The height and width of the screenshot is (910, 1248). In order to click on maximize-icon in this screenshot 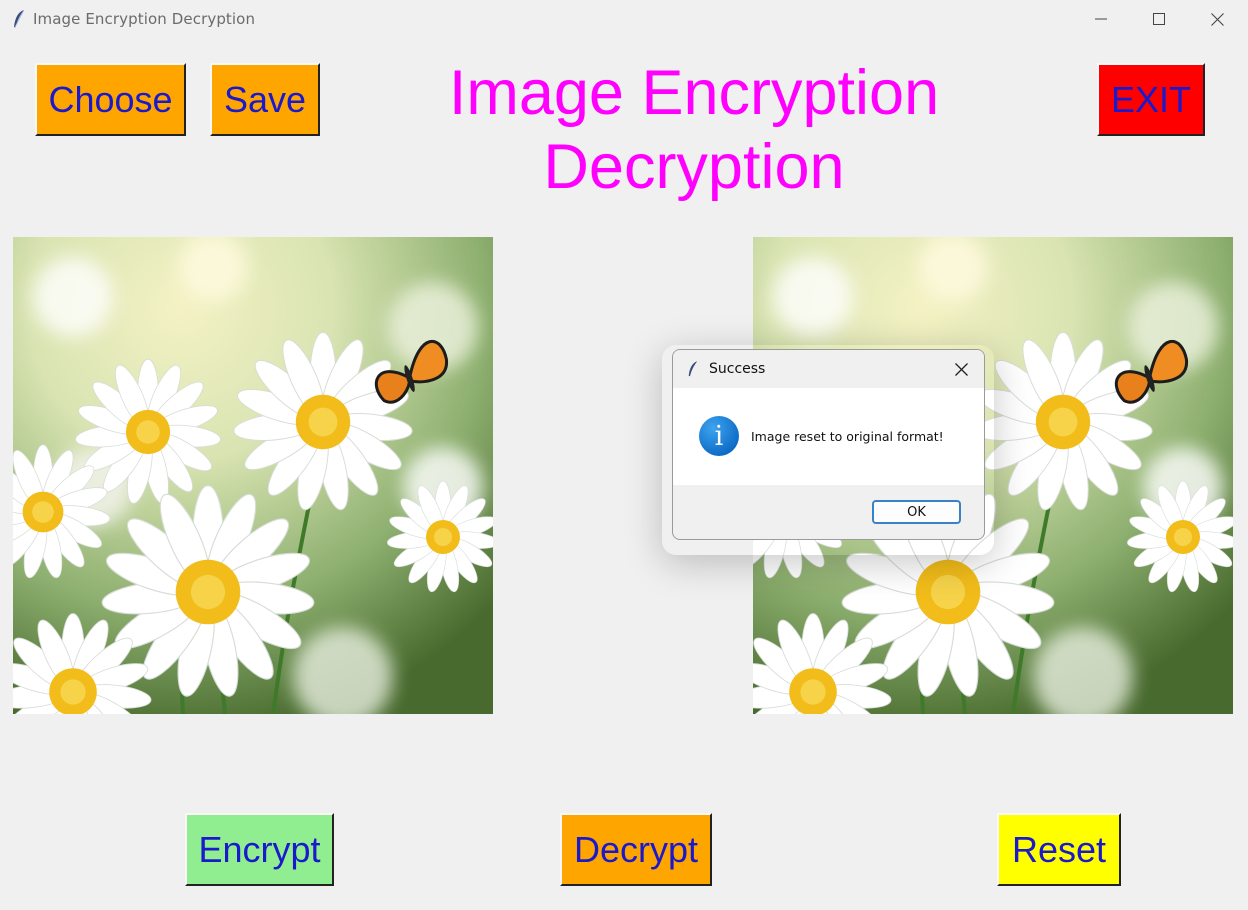, I will do `click(1159, 19)`.